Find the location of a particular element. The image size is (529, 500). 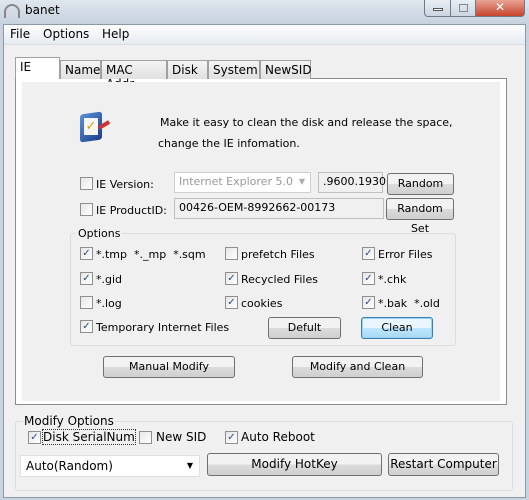

ie-productid-label: IE ProductID: is located at coordinates (131, 210).